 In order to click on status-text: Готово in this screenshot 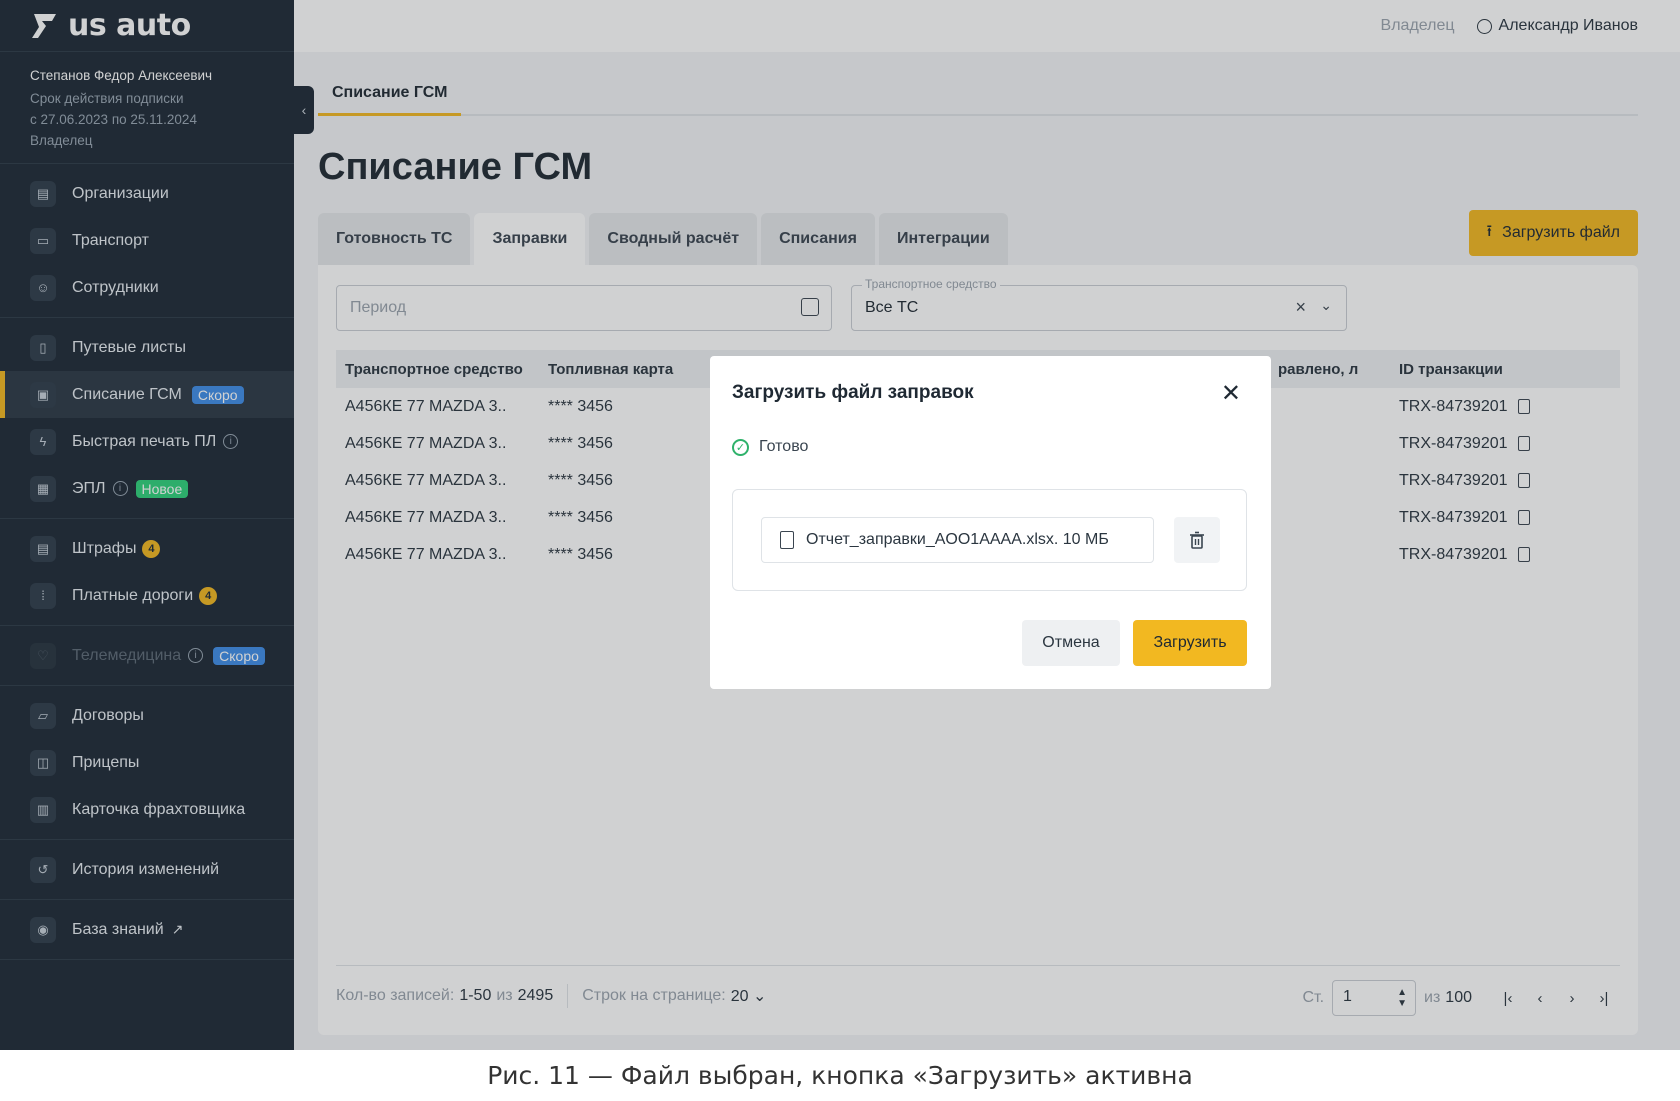, I will do `click(784, 446)`.